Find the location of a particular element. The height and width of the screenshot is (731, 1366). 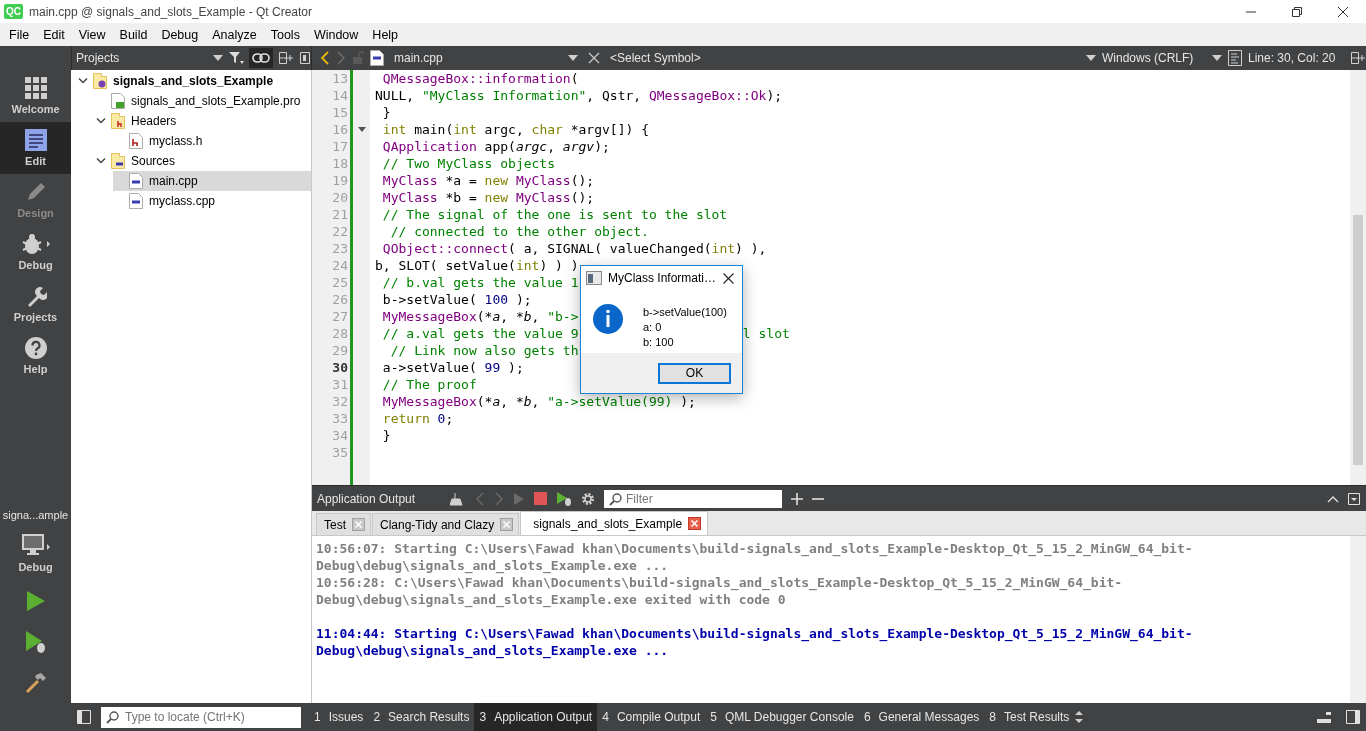

tree-item: Sources is located at coordinates (203, 161).